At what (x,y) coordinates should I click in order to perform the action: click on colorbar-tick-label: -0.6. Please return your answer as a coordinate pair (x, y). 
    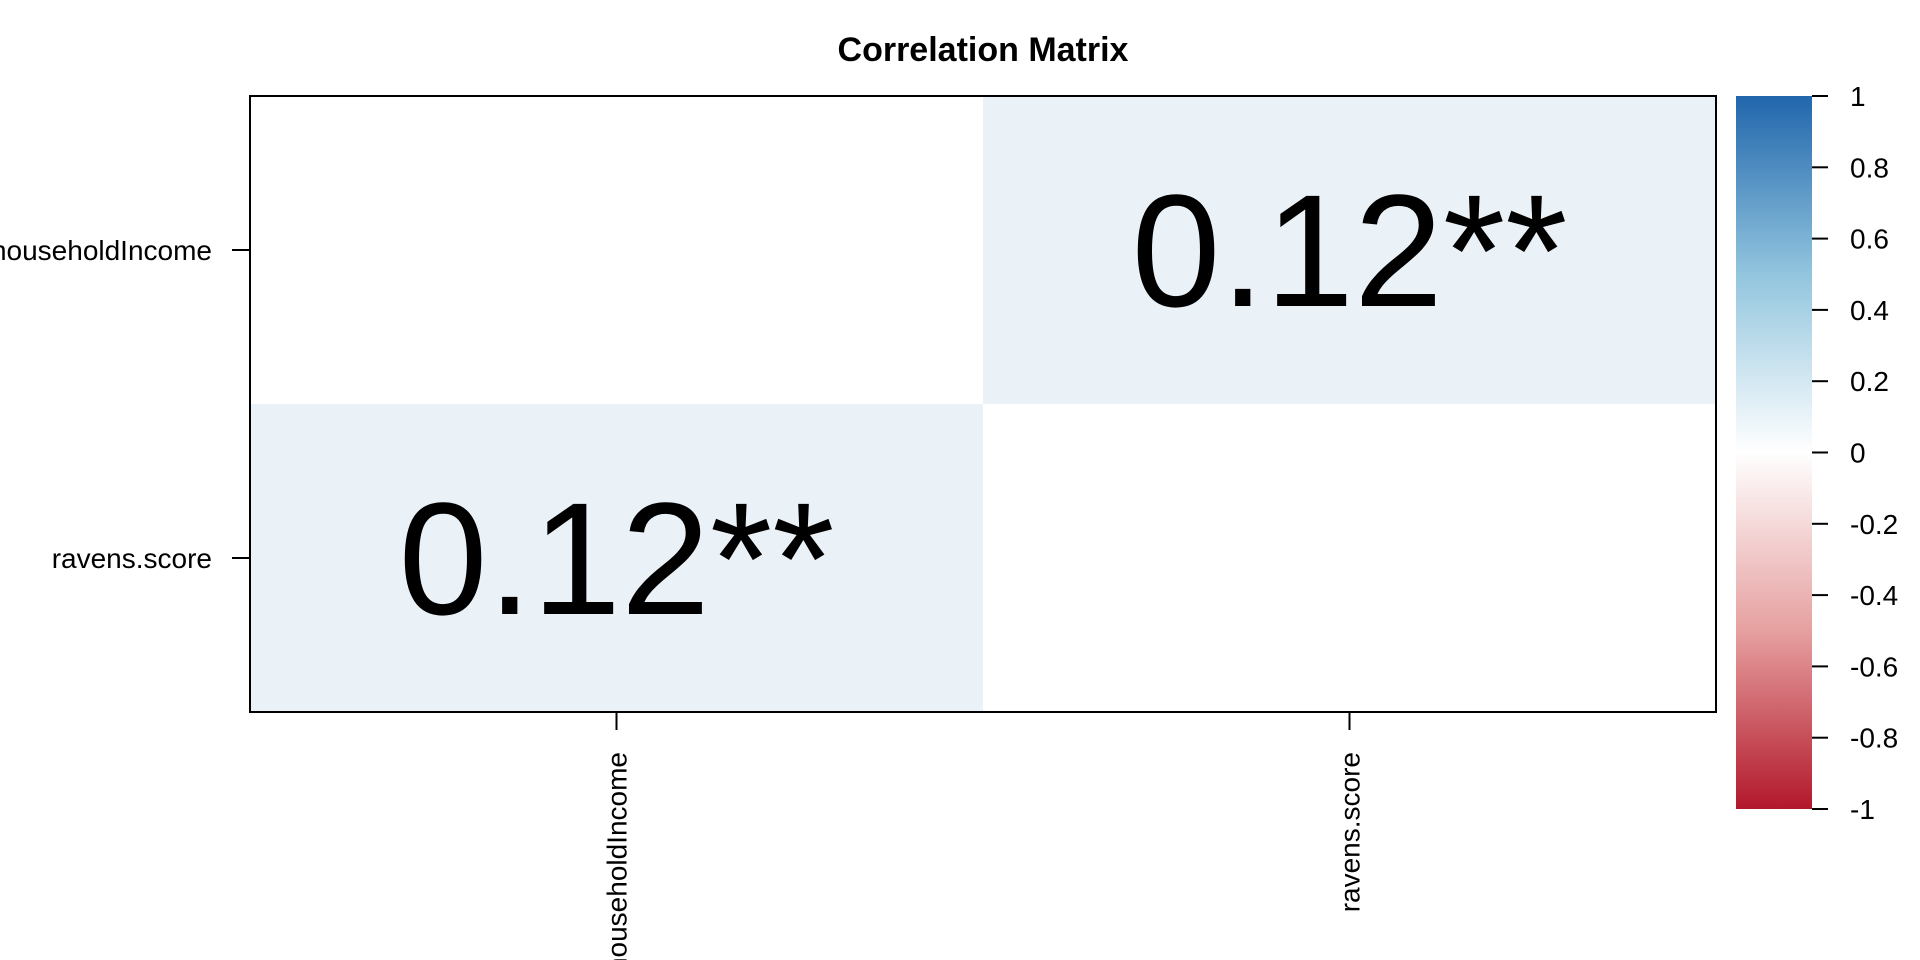
    Looking at the image, I should click on (1874, 666).